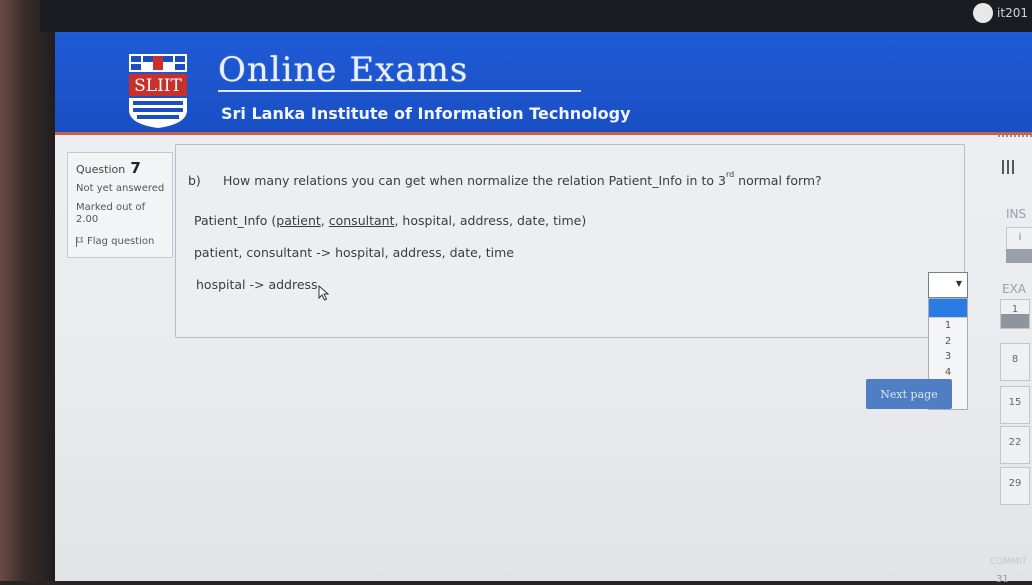 This screenshot has height=585, width=1032. Describe the element at coordinates (1016, 214) in the screenshot. I see `instructions-label: INS` at that location.